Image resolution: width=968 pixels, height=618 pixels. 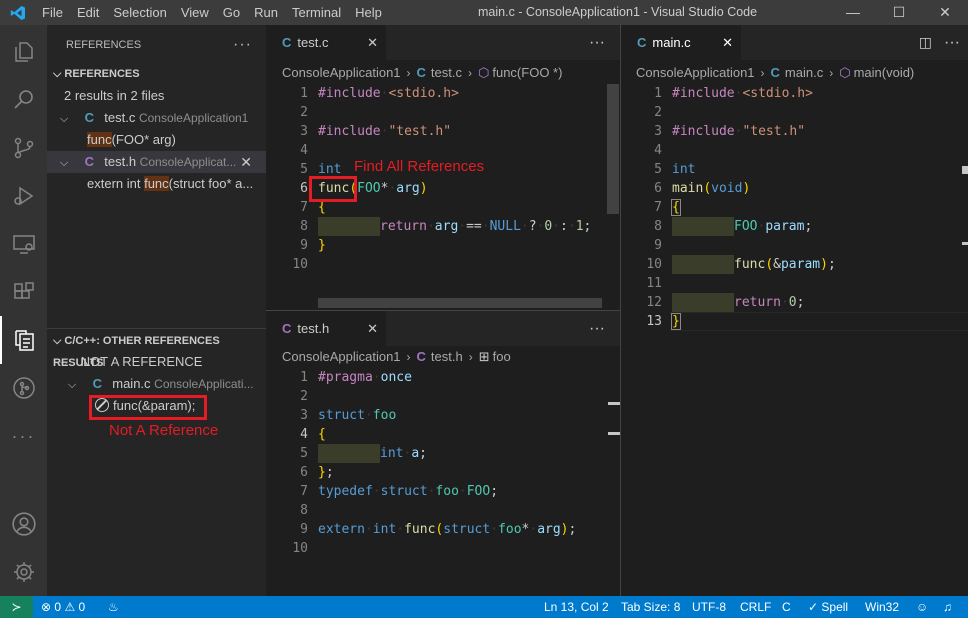 What do you see at coordinates (650, 607) in the screenshot?
I see `tab-size: Tab Size: 8` at bounding box center [650, 607].